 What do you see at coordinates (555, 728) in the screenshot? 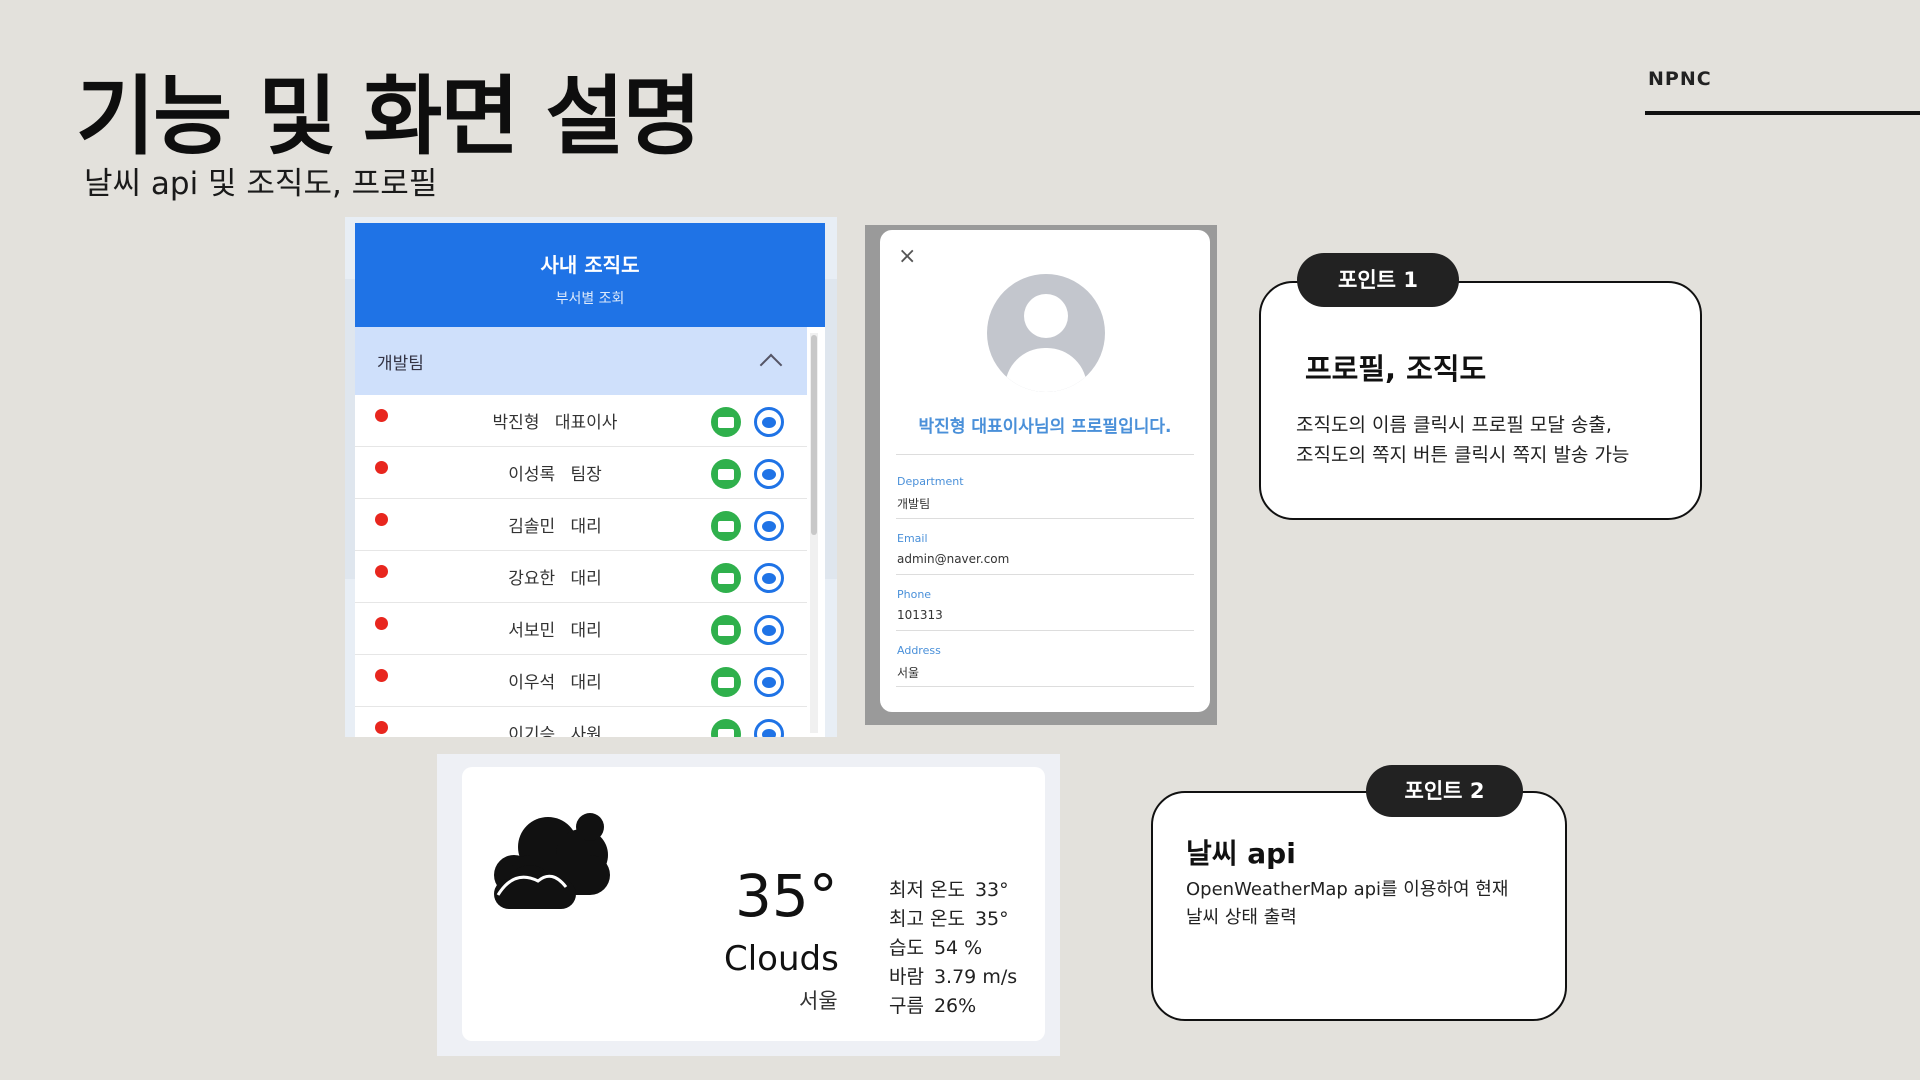
I see `member-name: 이기승 사원` at bounding box center [555, 728].